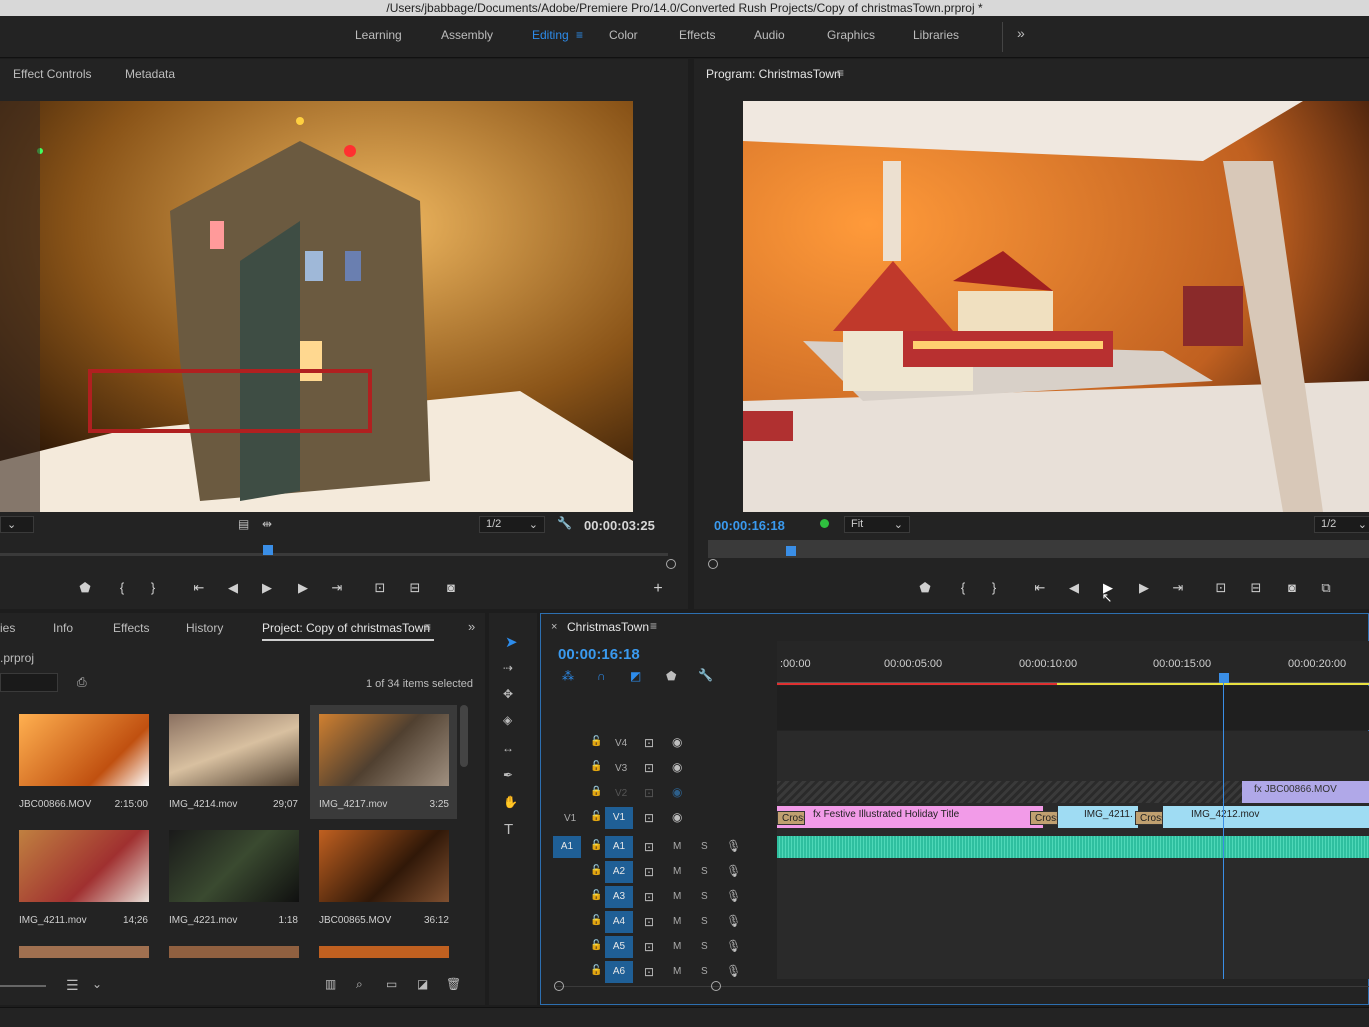 This screenshot has width=1369, height=1027. Describe the element at coordinates (508, 668) in the screenshot. I see `track-select-tool-icon: ⇢` at that location.